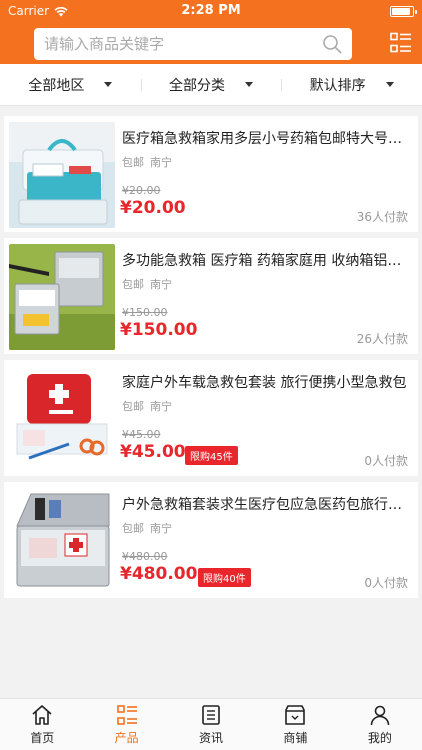  What do you see at coordinates (42, 737) in the screenshot?
I see `tab-home-label: 首页` at bounding box center [42, 737].